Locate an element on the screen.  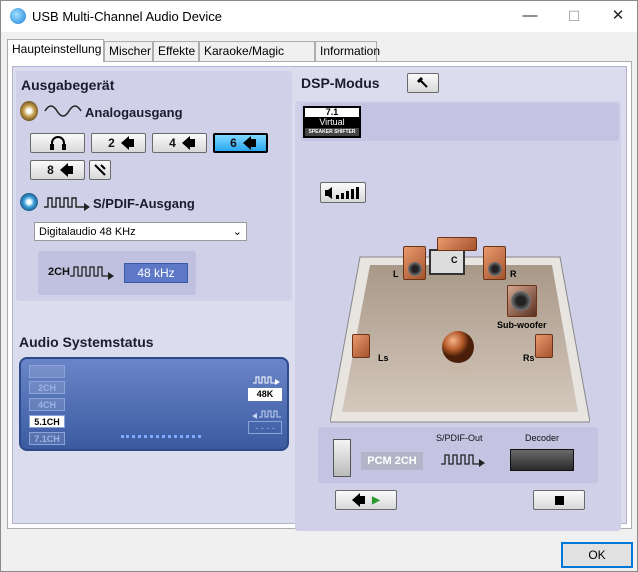
status-2ch: 2CH is located at coordinates (47, 387).